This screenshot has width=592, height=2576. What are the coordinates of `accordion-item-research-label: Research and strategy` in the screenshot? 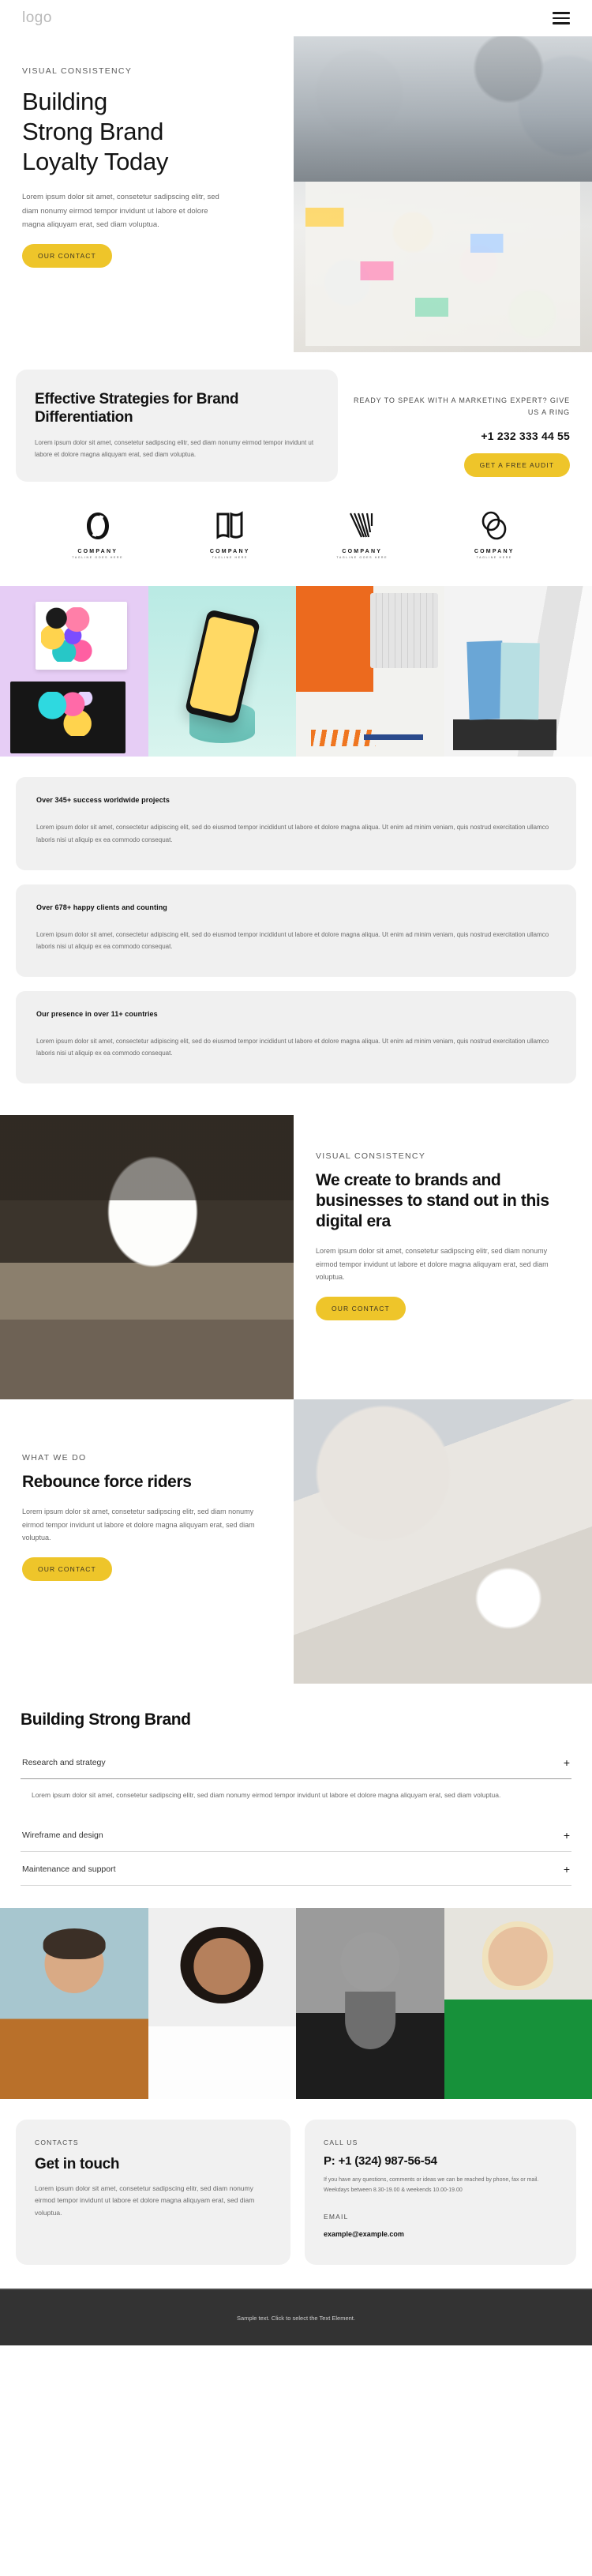 It's located at (64, 1762).